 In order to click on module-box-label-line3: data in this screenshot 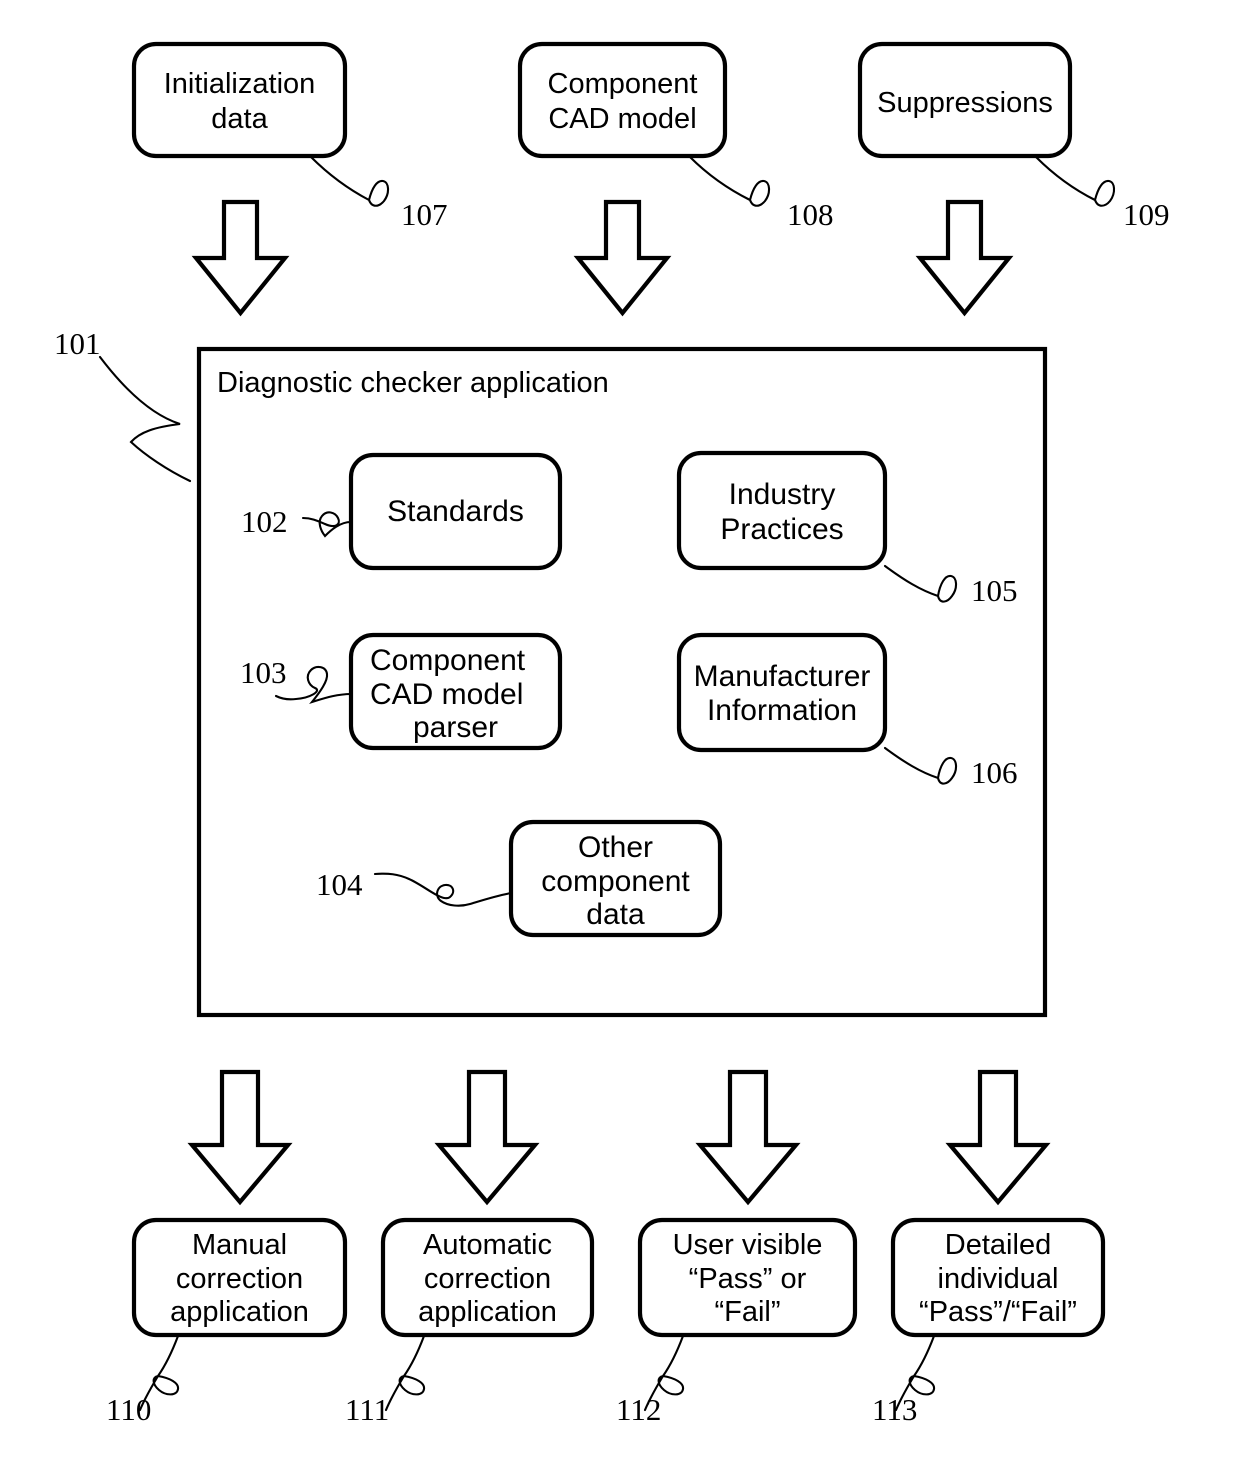, I will do `click(615, 914)`.